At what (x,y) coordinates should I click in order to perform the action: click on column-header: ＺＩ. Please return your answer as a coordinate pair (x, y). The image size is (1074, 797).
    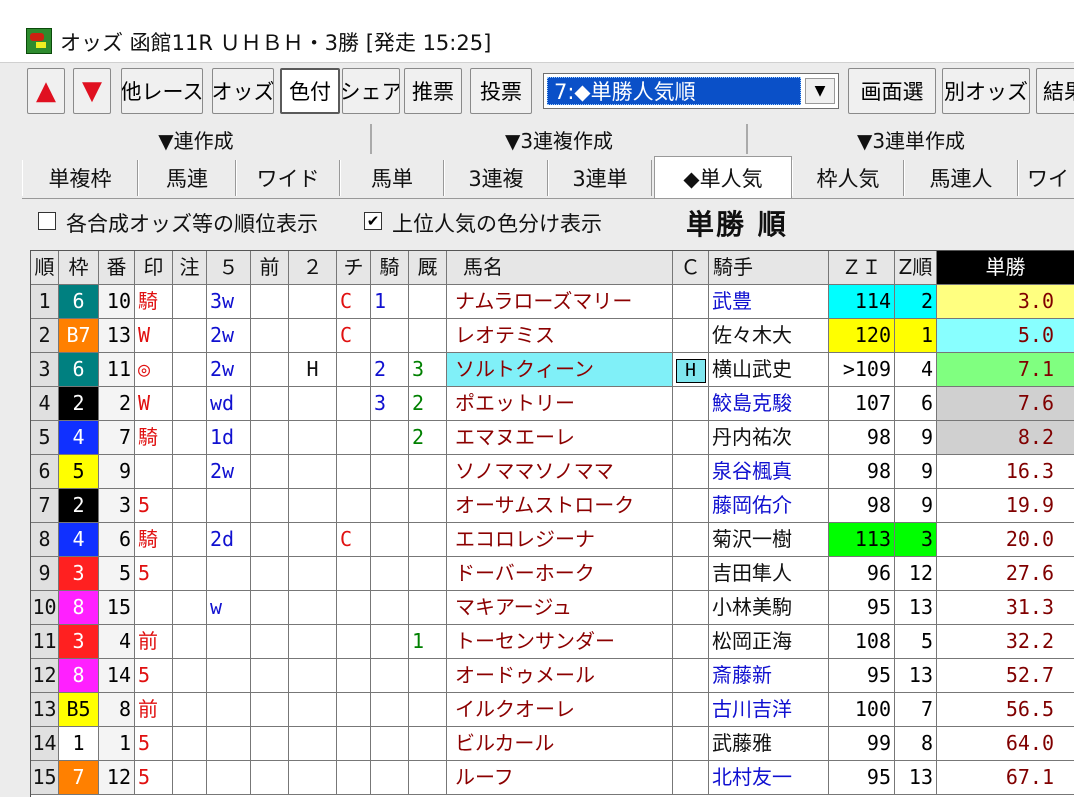
    Looking at the image, I should click on (862, 268).